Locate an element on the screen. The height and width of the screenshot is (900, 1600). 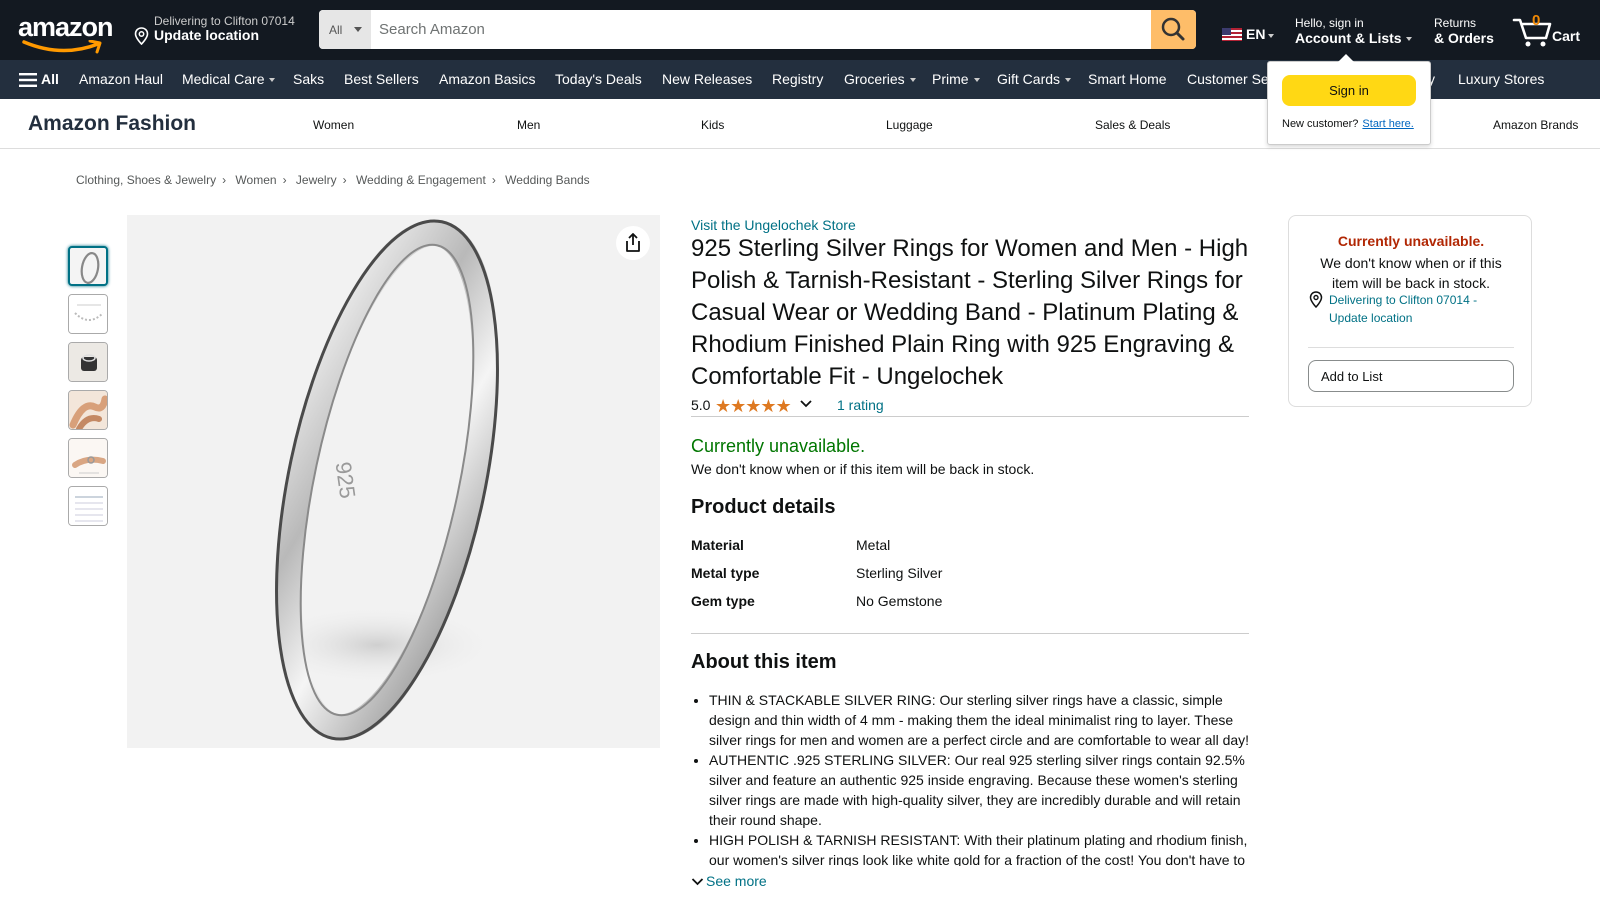
returns-label: Returns is located at coordinates (1455, 23).